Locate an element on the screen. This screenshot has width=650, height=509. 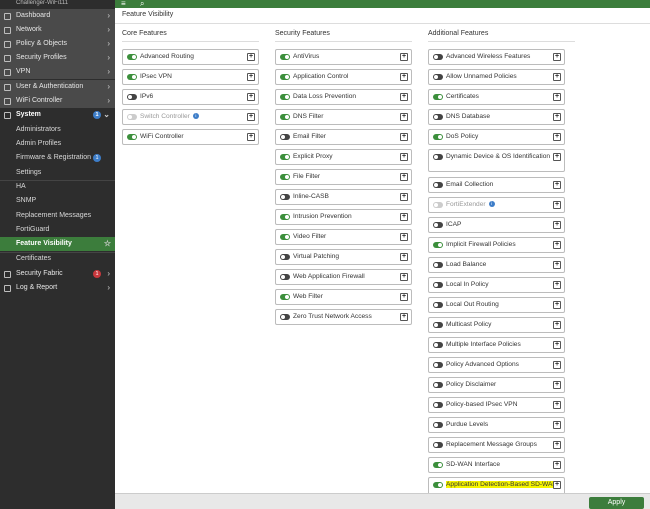
feature-file-filter: File Filter + is located at coordinates (343, 177).